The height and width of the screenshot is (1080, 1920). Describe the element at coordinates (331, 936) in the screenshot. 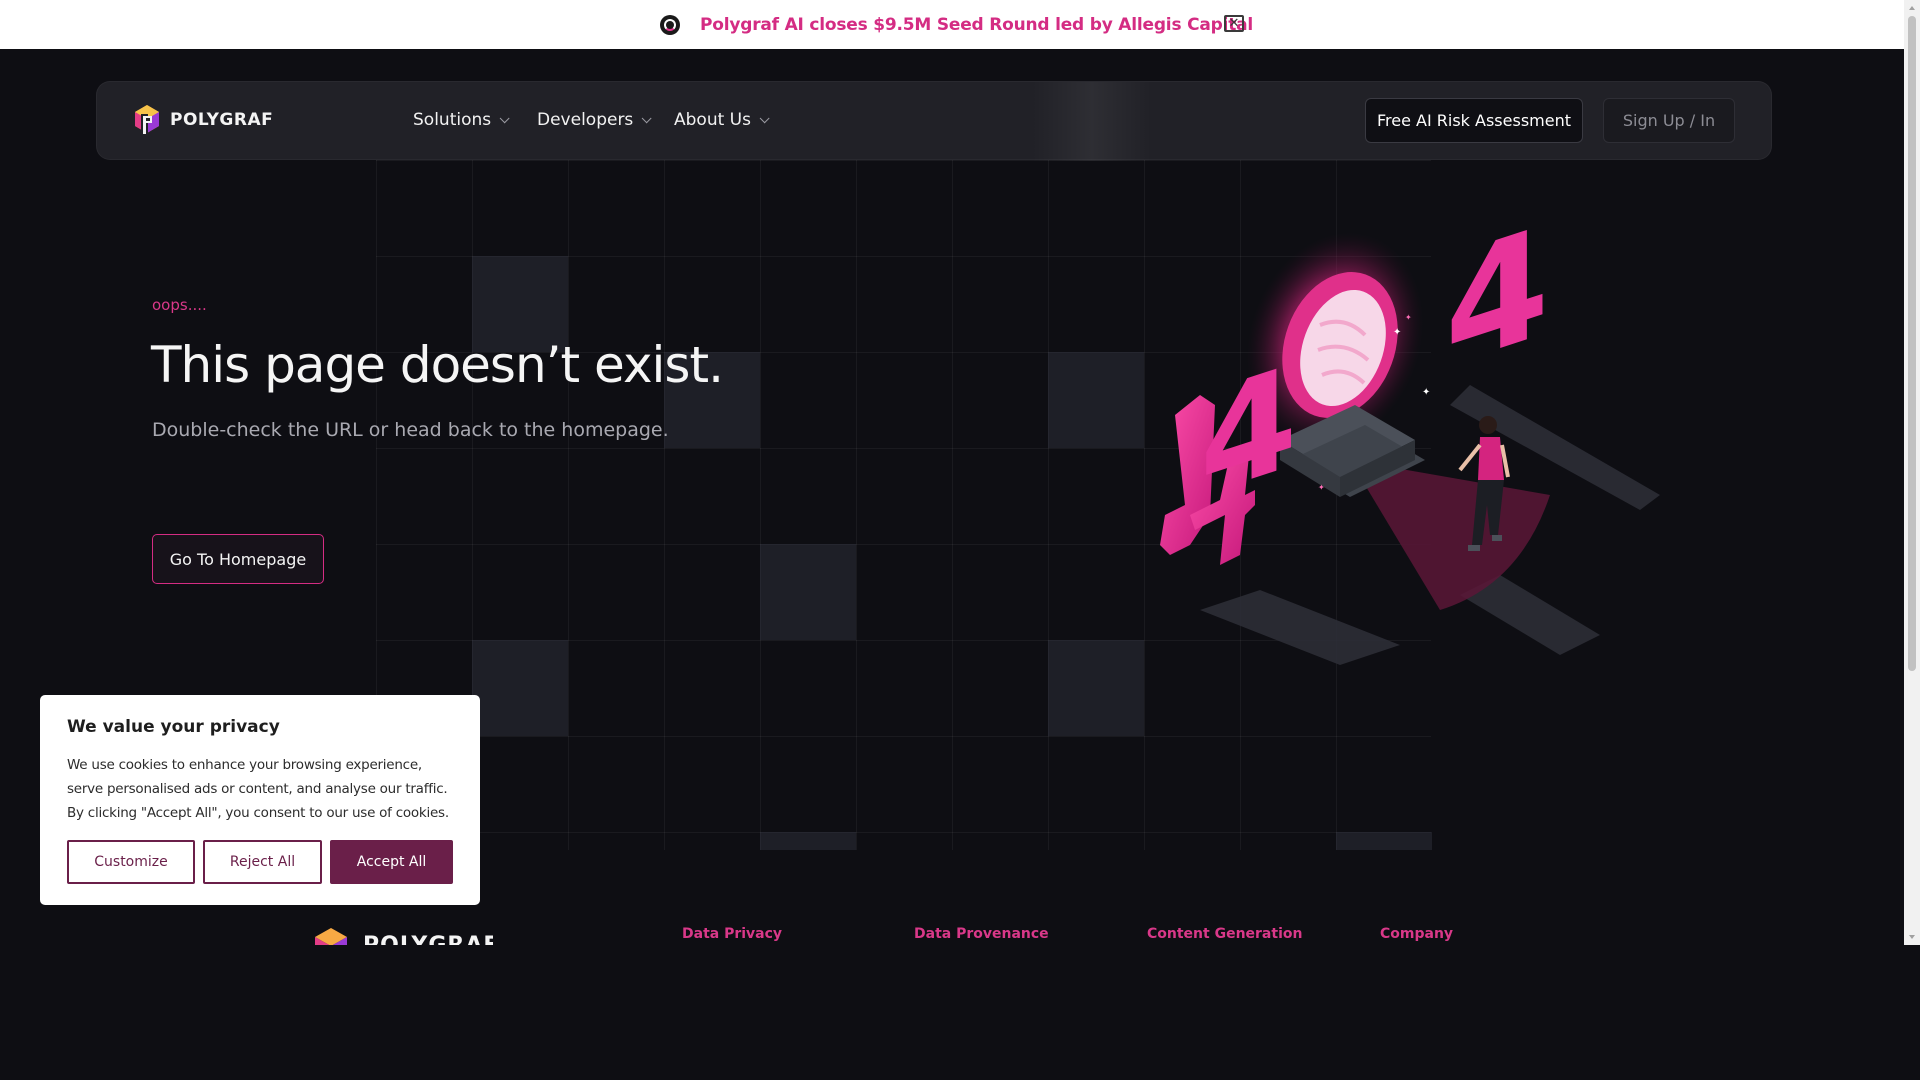

I see `footer-logo-icon` at that location.